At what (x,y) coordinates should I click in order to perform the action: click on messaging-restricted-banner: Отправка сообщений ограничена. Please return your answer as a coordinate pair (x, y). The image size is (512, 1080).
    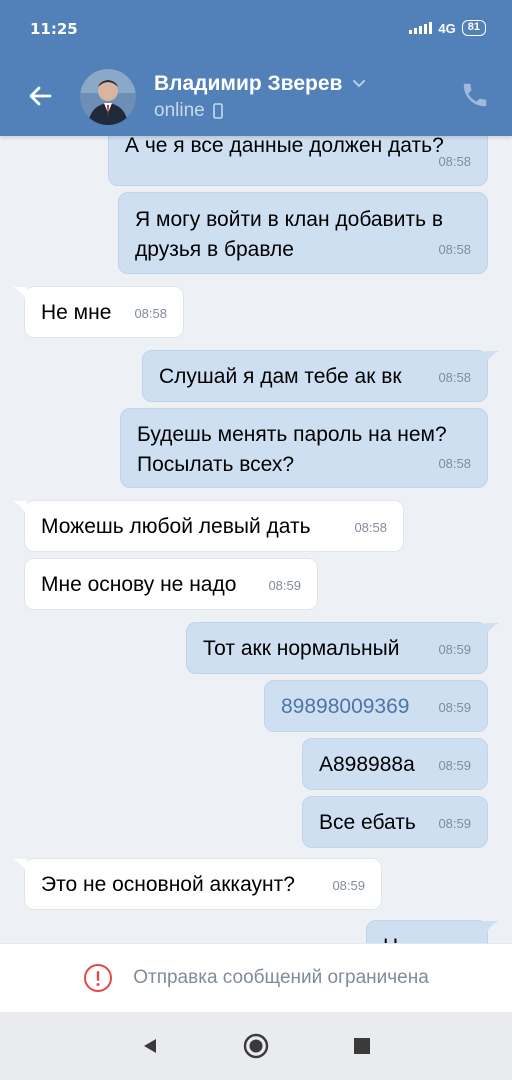
    Looking at the image, I should click on (256, 977).